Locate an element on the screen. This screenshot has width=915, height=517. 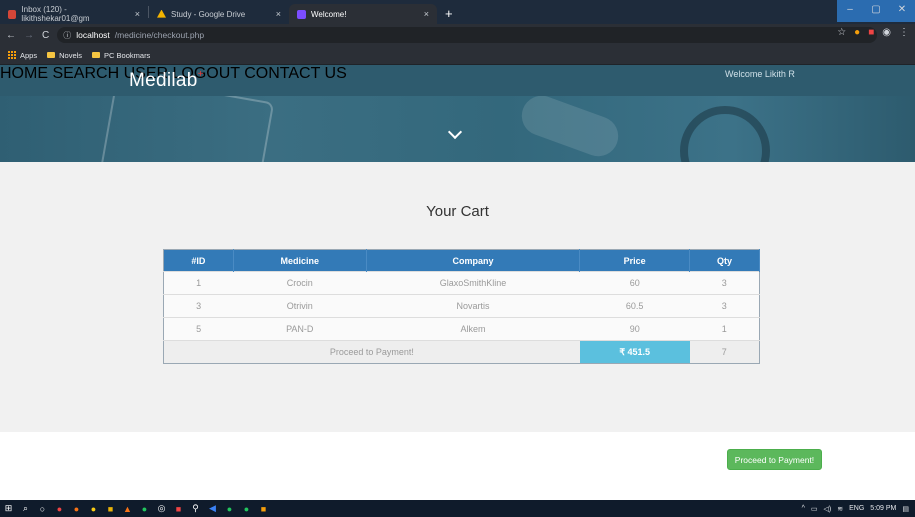
battery-icon: ▭ is located at coordinates (814, 509).